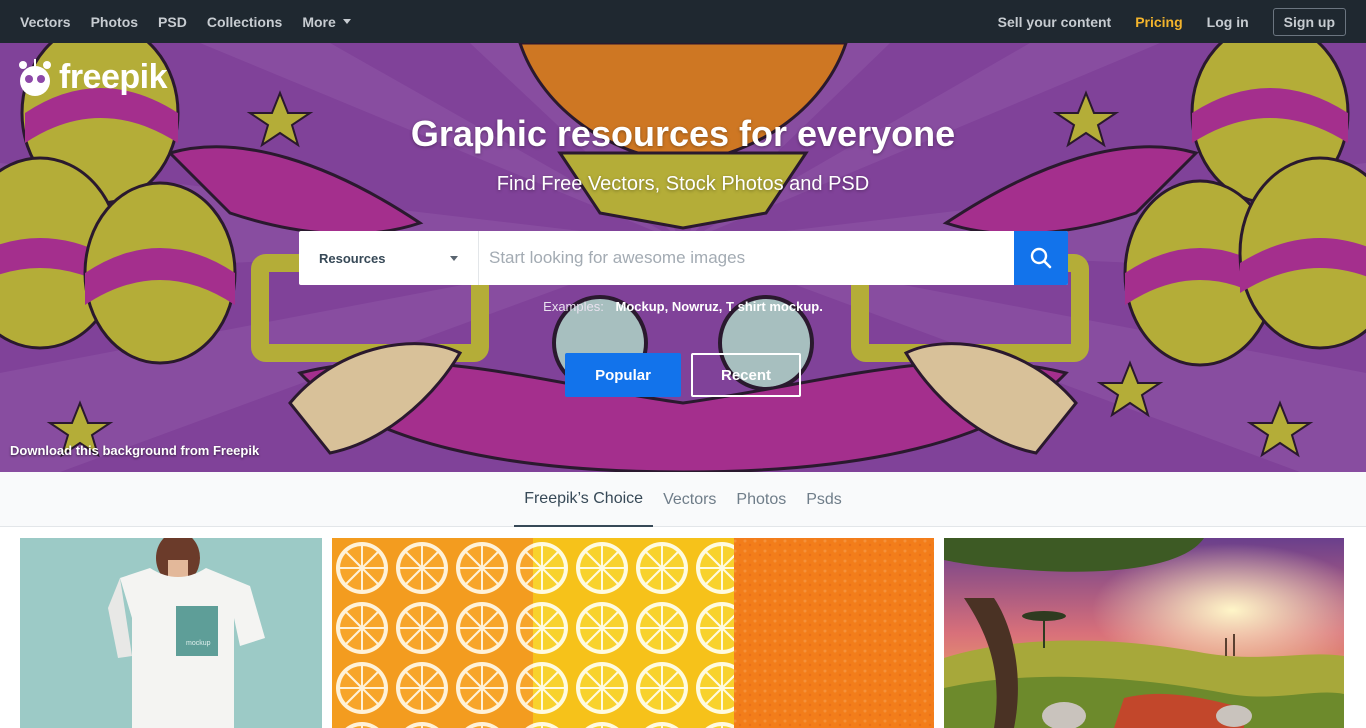 The height and width of the screenshot is (728, 1366). Describe the element at coordinates (1055, 22) in the screenshot. I see `sell-content-link: Sell your content` at that location.